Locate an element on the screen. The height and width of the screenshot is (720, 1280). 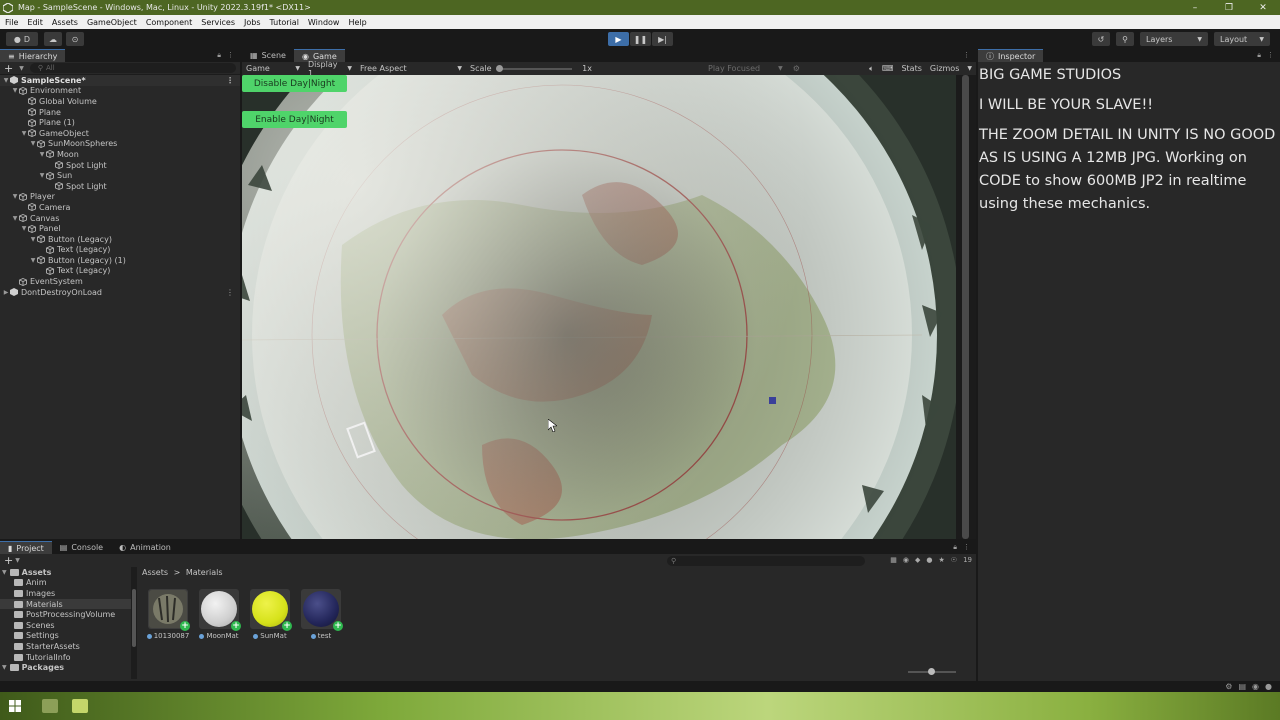
folder-tree-item: StarterAssets is located at coordinates (68, 646).